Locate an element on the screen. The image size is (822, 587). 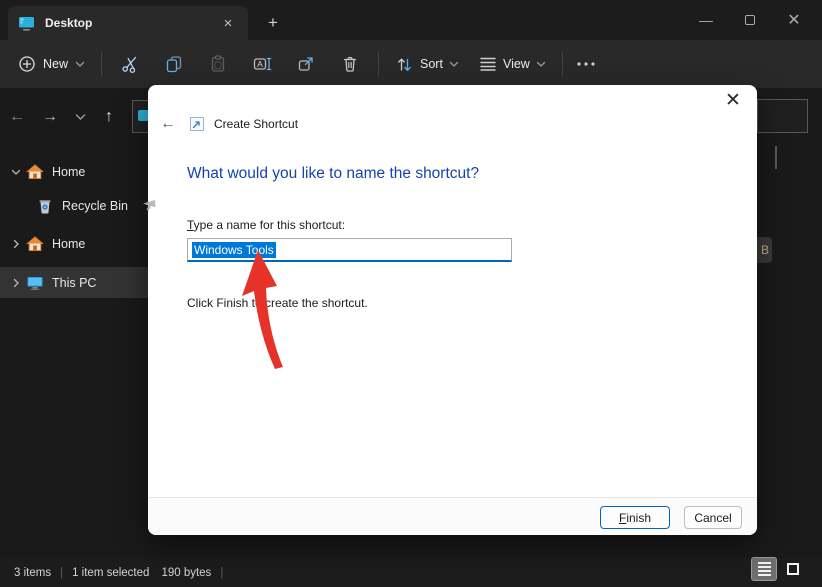
maximize-button is located at coordinates (750, 20).